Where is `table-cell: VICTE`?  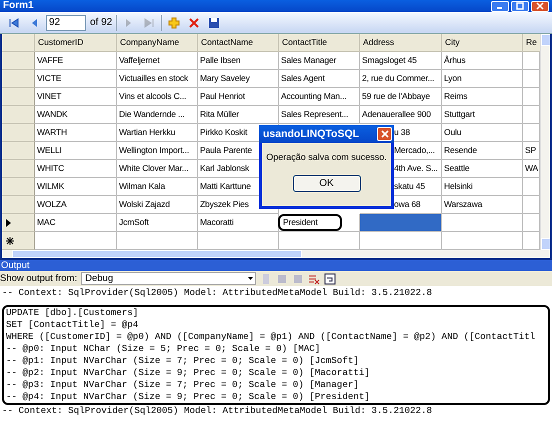
table-cell: VICTE is located at coordinates (76, 79).